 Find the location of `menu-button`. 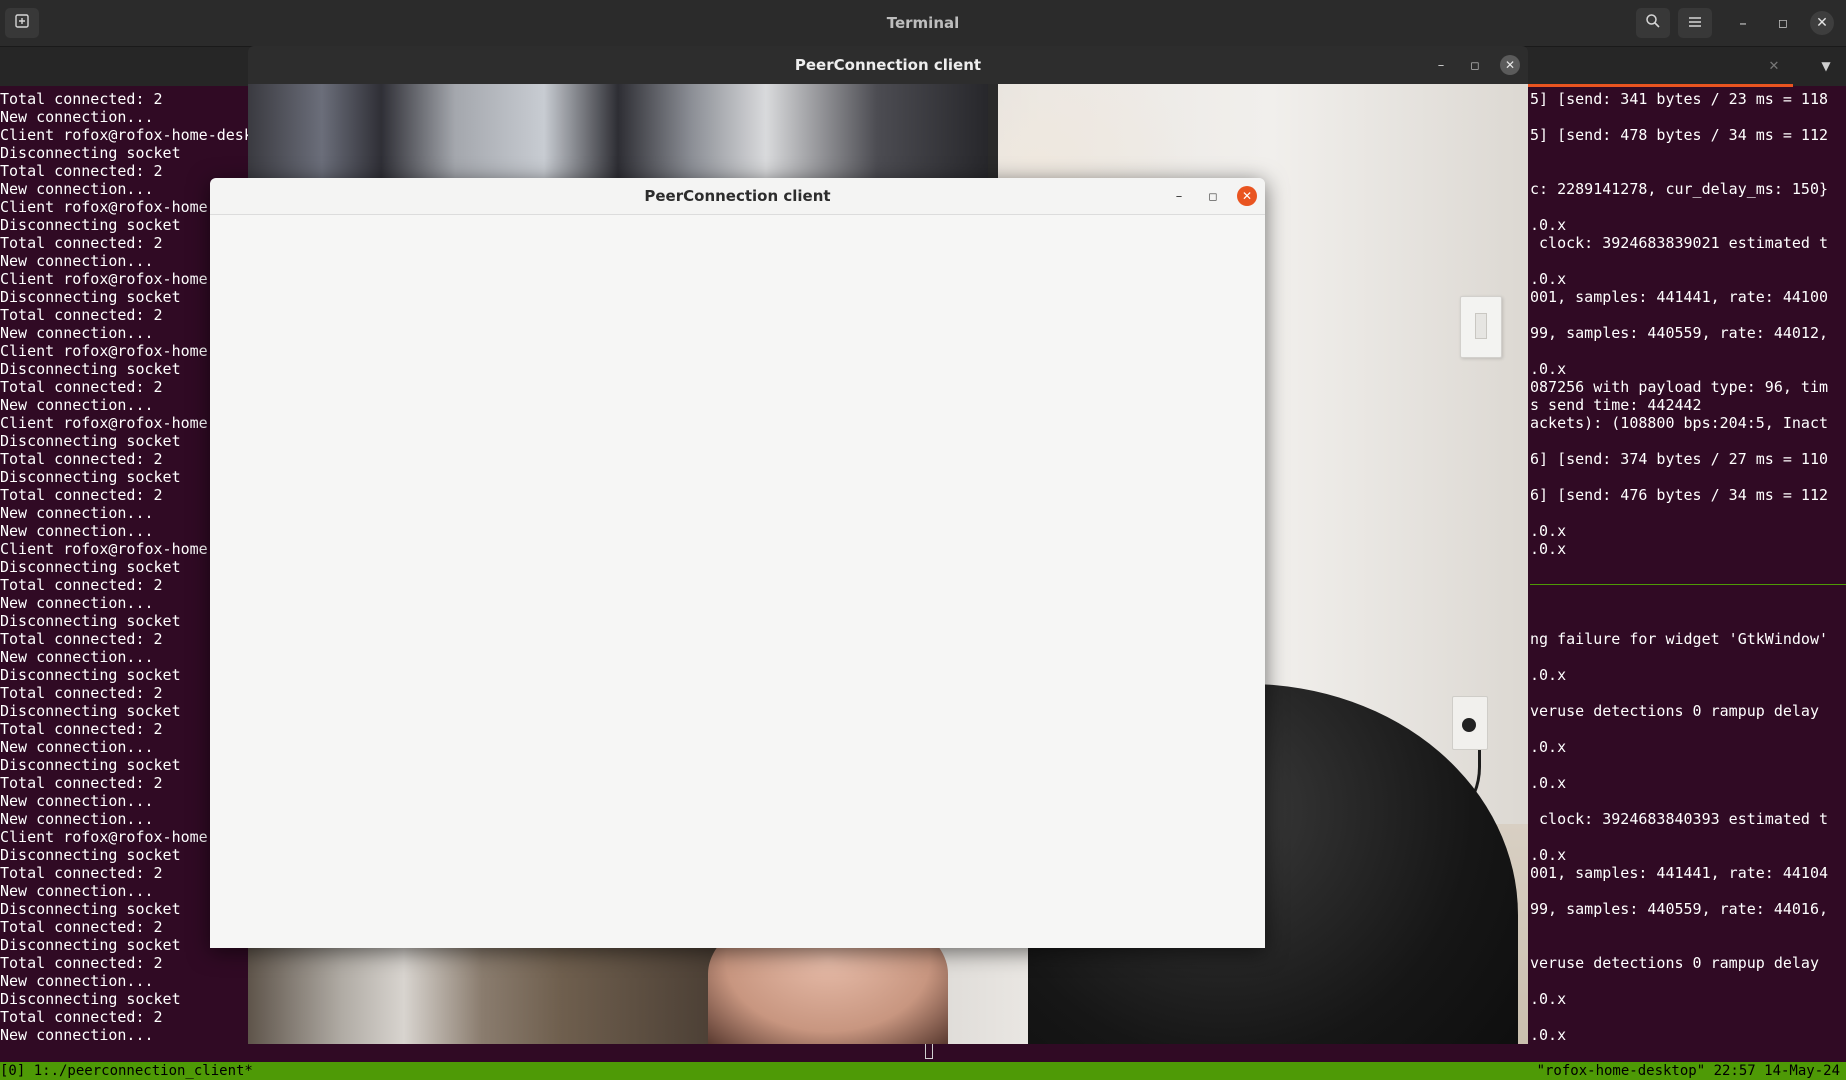

menu-button is located at coordinates (1695, 23).